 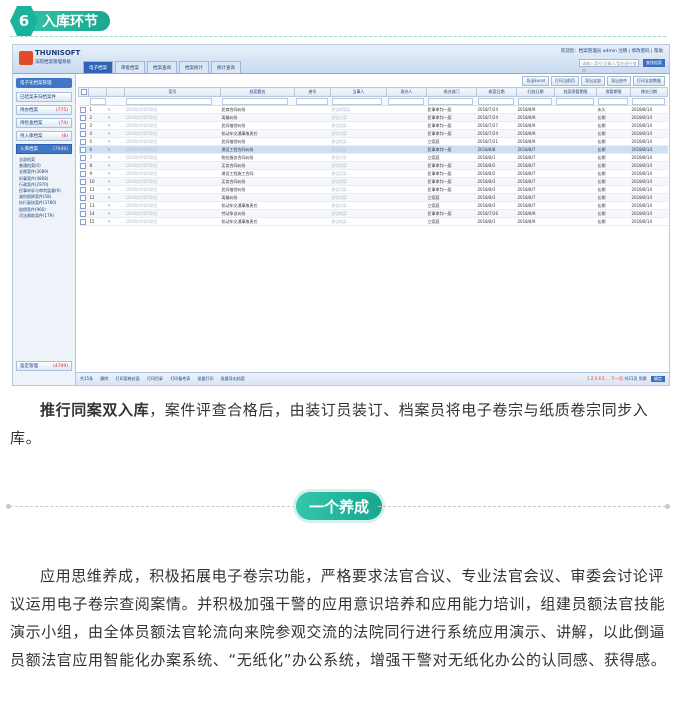 What do you see at coordinates (155, 378) in the screenshot?
I see `print-catalog-button: 打印目录` at bounding box center [155, 378].